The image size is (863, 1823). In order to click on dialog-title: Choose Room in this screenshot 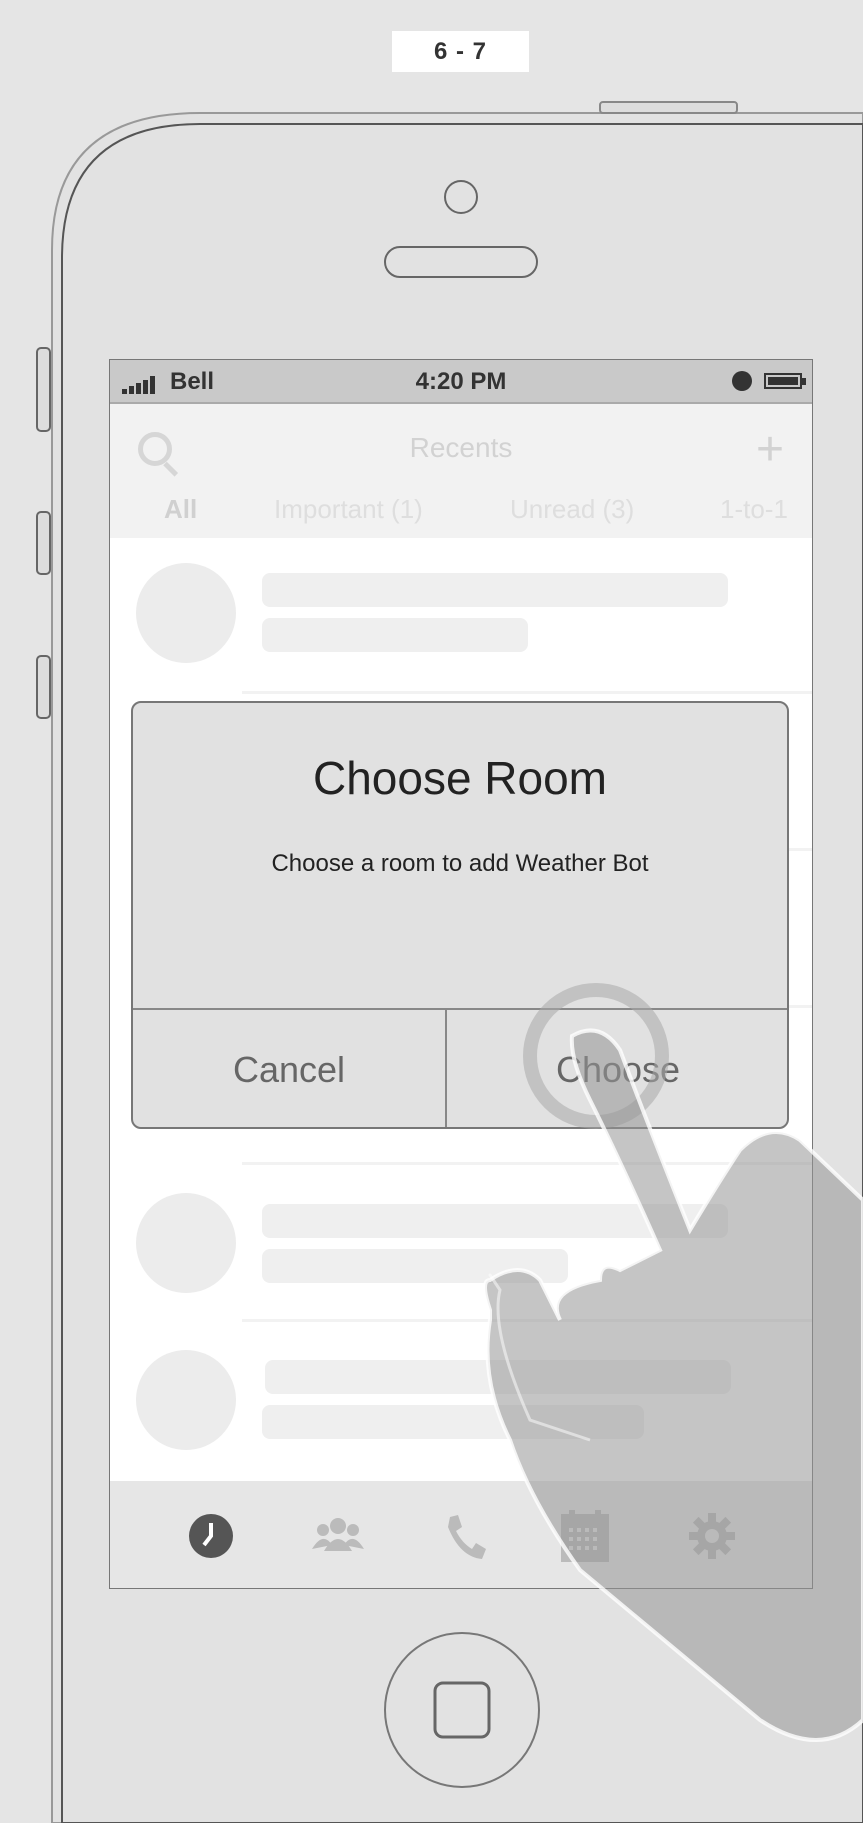, I will do `click(460, 778)`.